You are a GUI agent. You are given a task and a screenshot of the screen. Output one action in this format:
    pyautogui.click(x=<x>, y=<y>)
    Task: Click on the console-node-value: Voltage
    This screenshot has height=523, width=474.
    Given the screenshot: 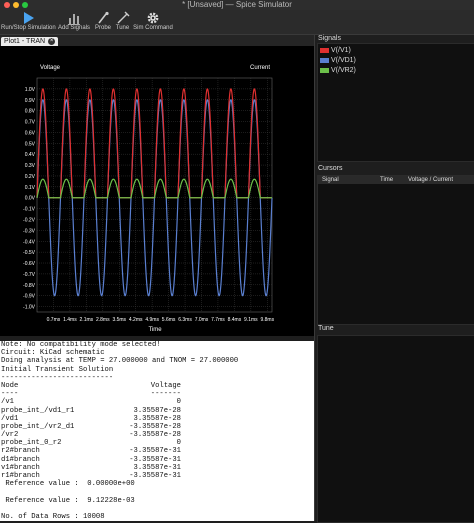 What is the action you would take?
    pyautogui.click(x=165, y=385)
    